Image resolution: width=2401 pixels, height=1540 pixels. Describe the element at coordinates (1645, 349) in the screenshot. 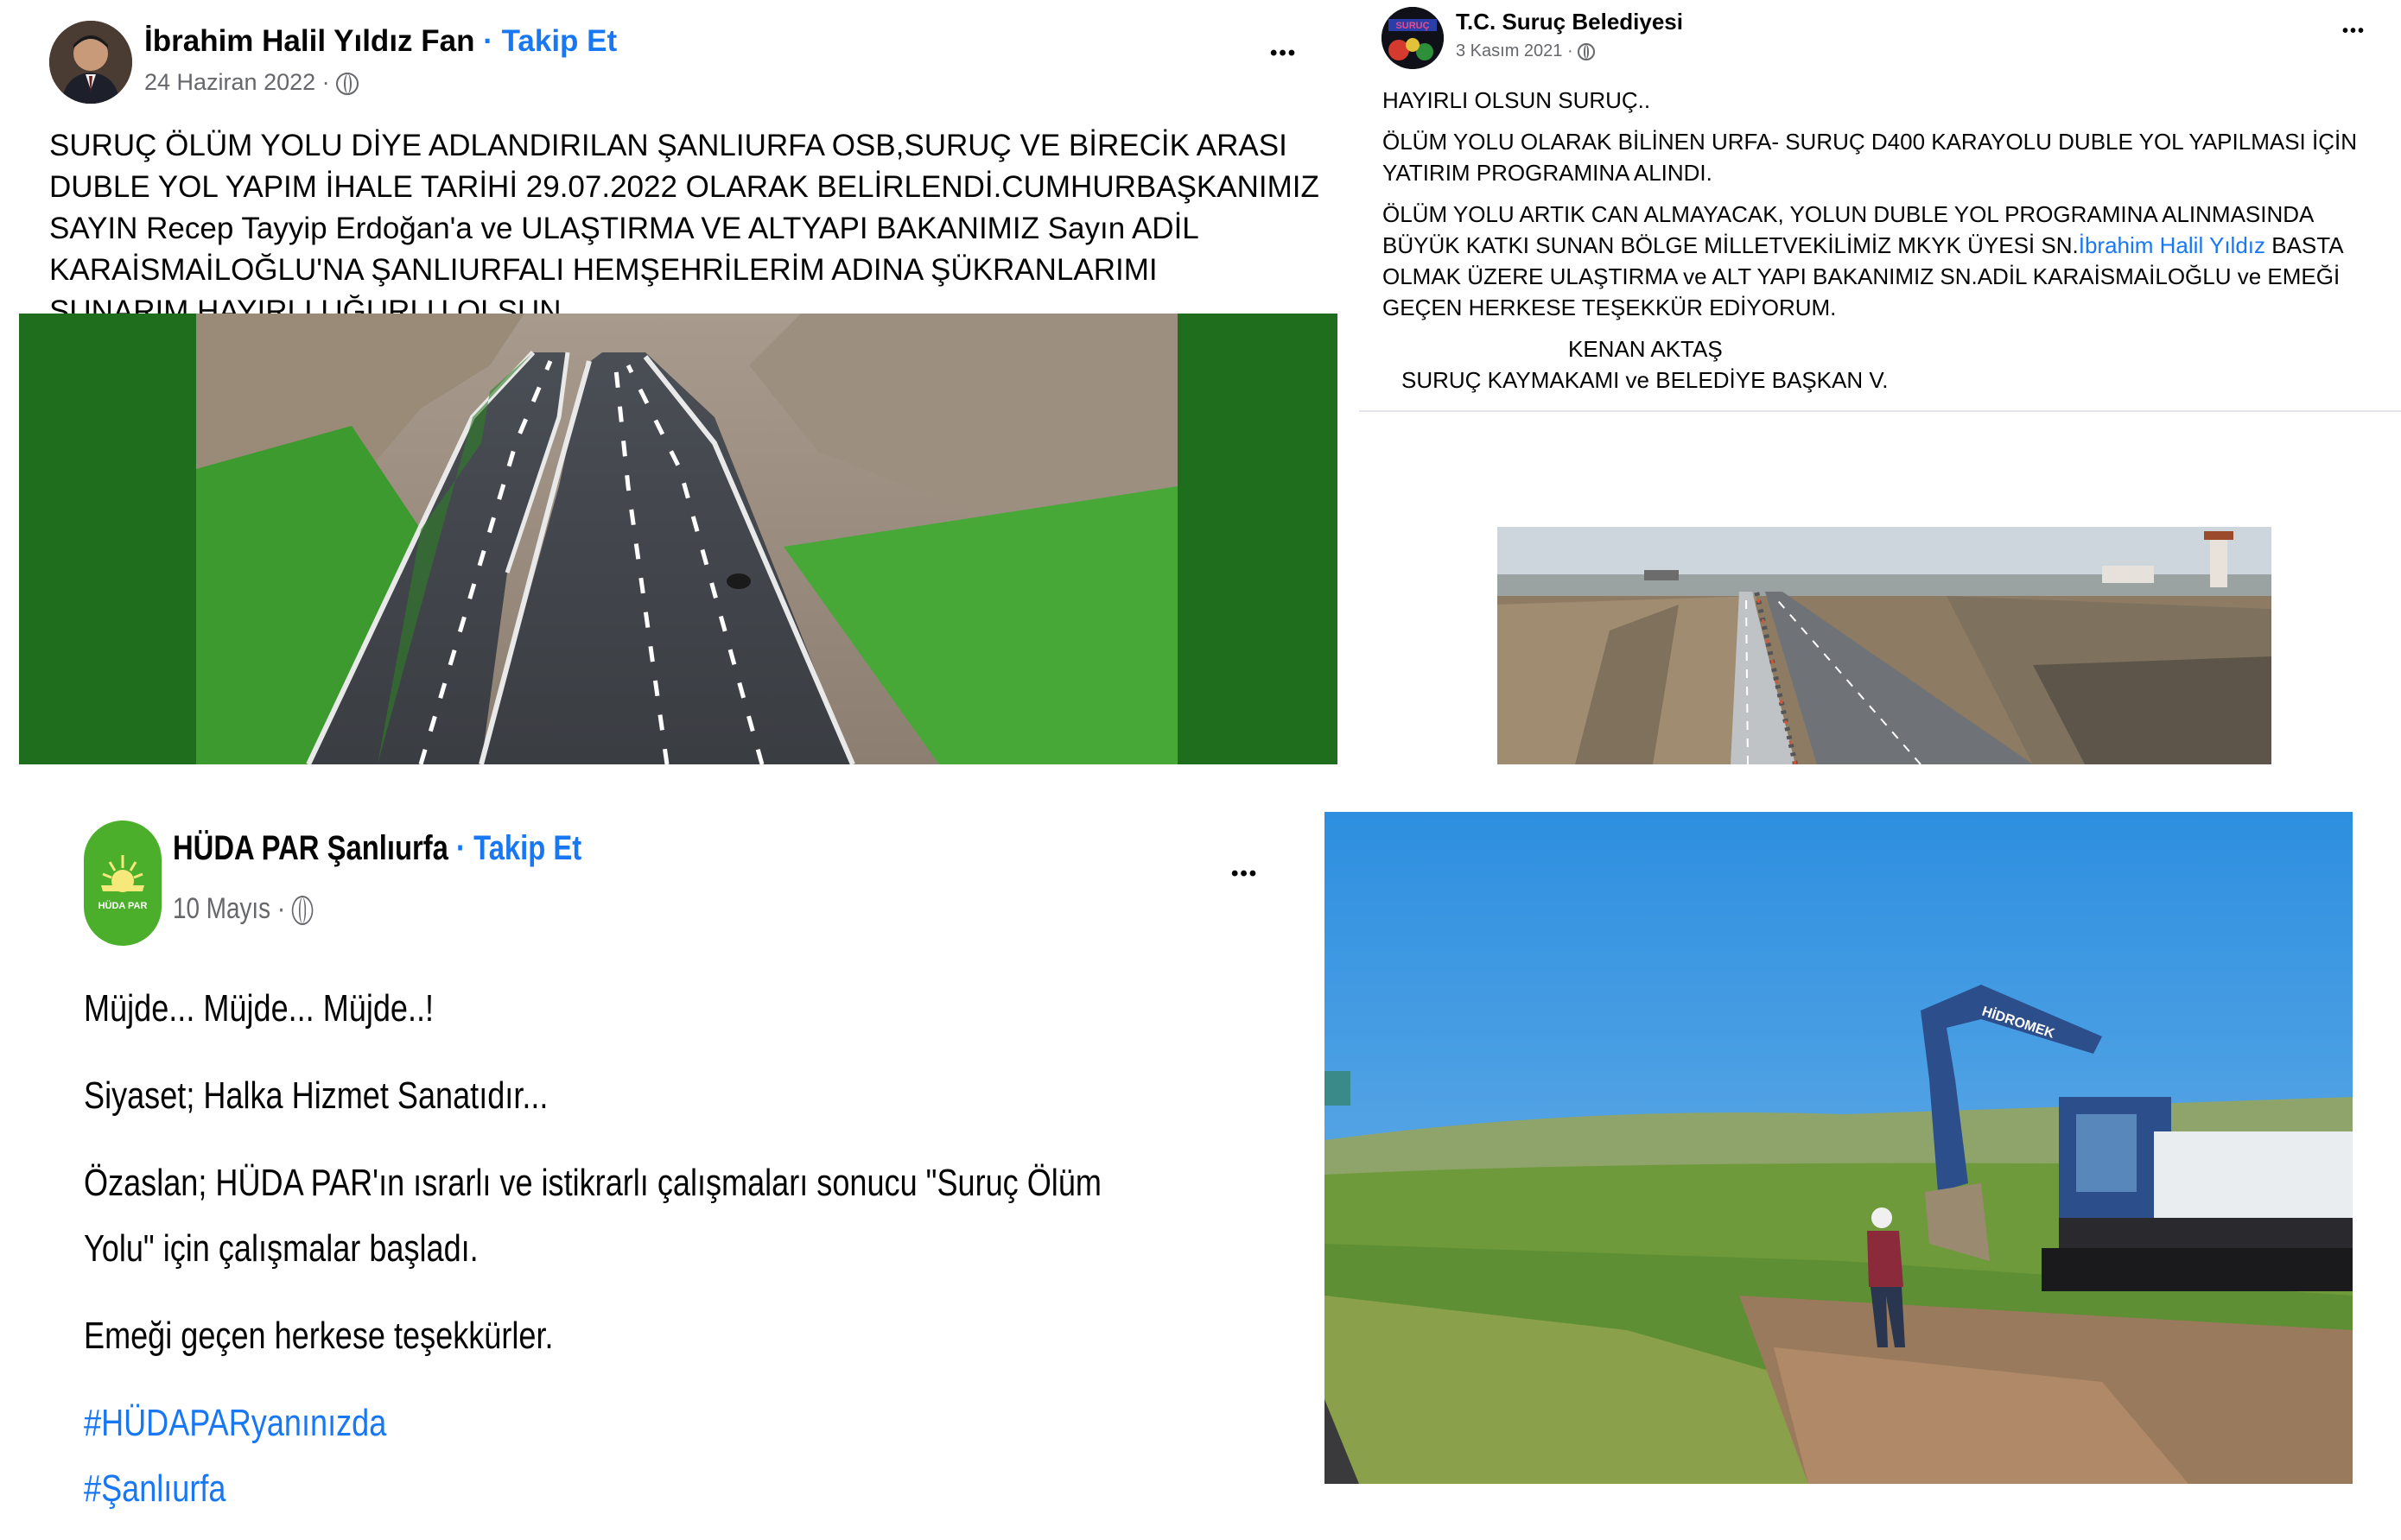

I see `signature-name: KENAN AKTAŞ` at that location.